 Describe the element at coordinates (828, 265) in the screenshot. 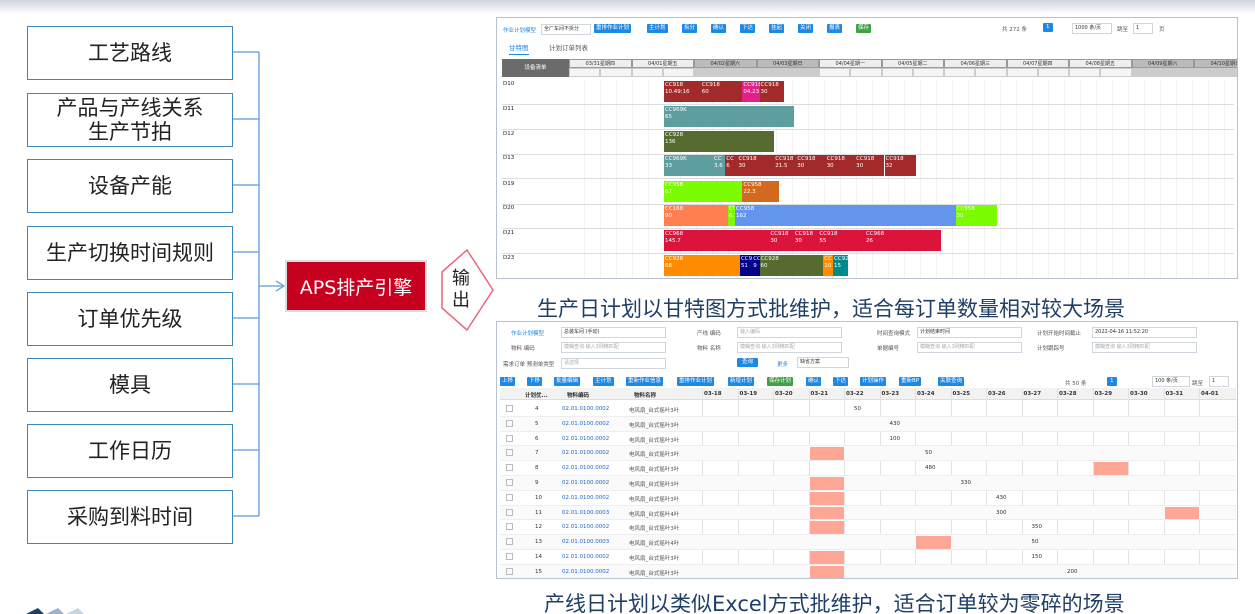

I see `gantt-bar: CC 10` at that location.